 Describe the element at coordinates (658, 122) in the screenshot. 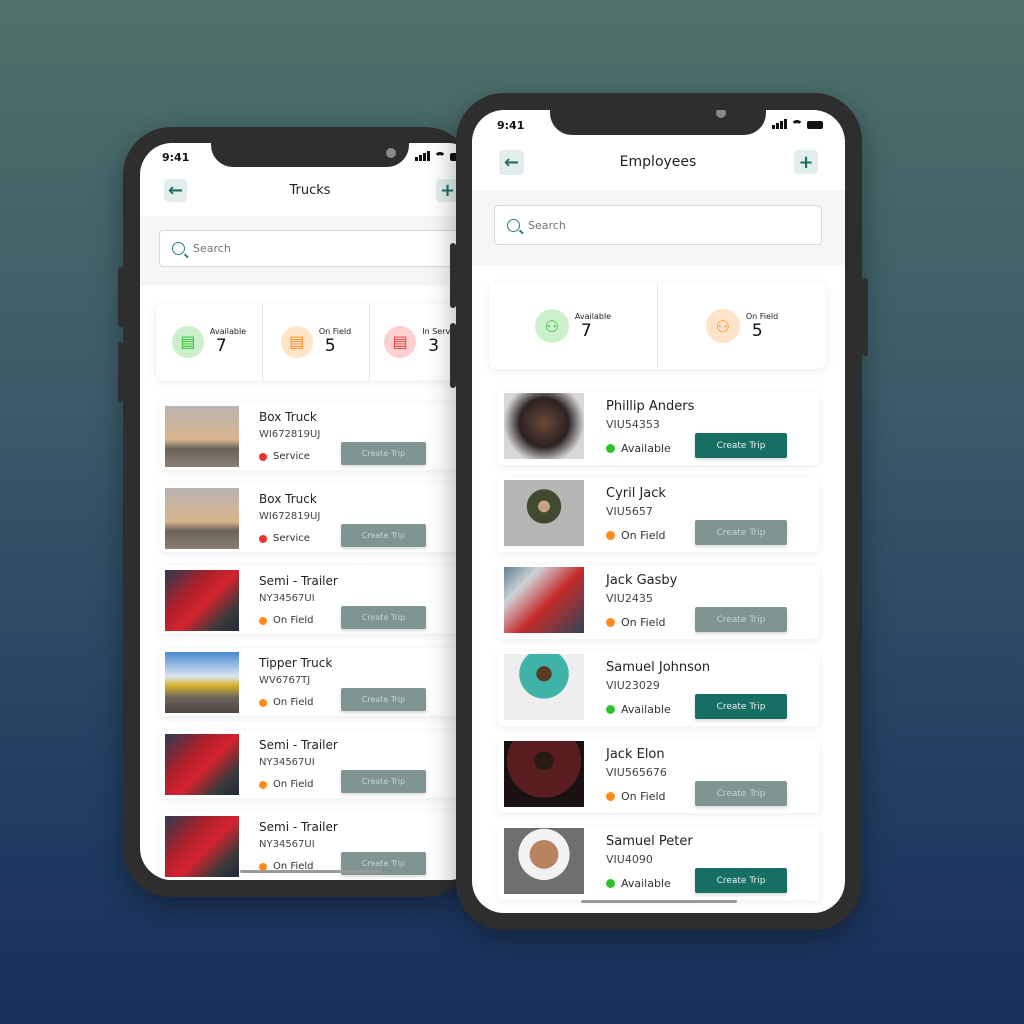

I see `notch` at that location.